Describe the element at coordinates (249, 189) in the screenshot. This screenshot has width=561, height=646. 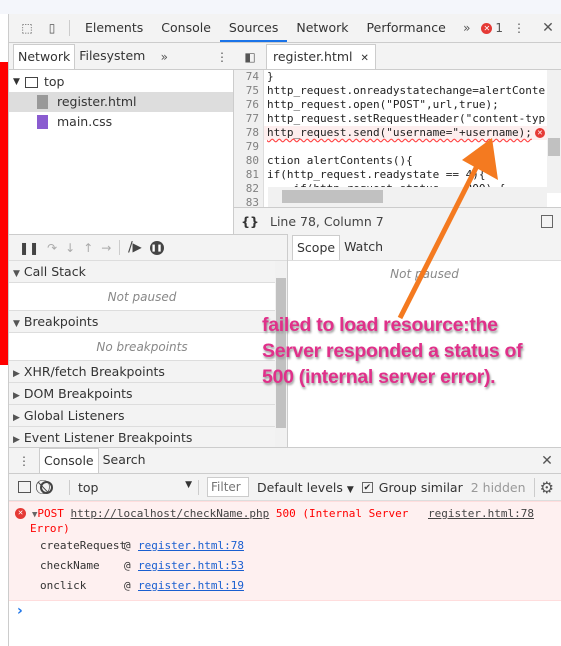
I see `line-number: 82` at that location.